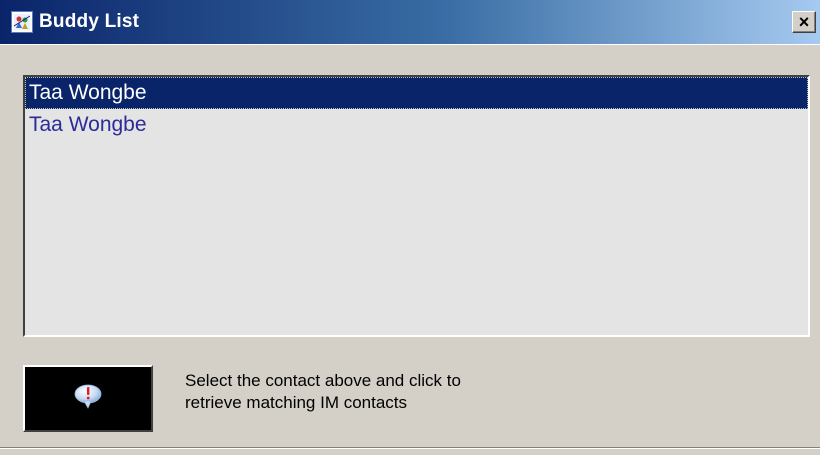  I want to click on speech-bubble-alert-icon, so click(88, 398).